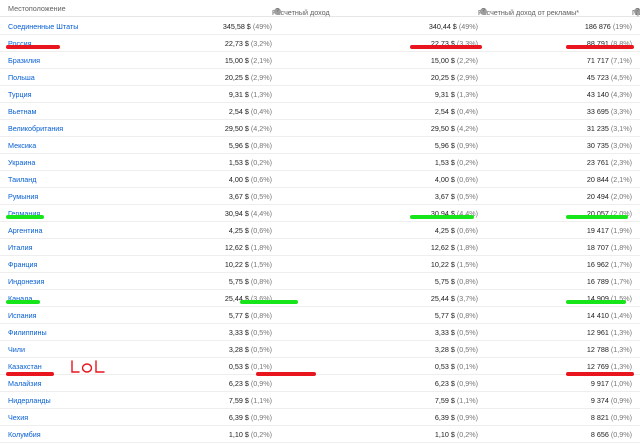  What do you see at coordinates (16, 349) in the screenshot?
I see `country-link: Чили` at bounding box center [16, 349].